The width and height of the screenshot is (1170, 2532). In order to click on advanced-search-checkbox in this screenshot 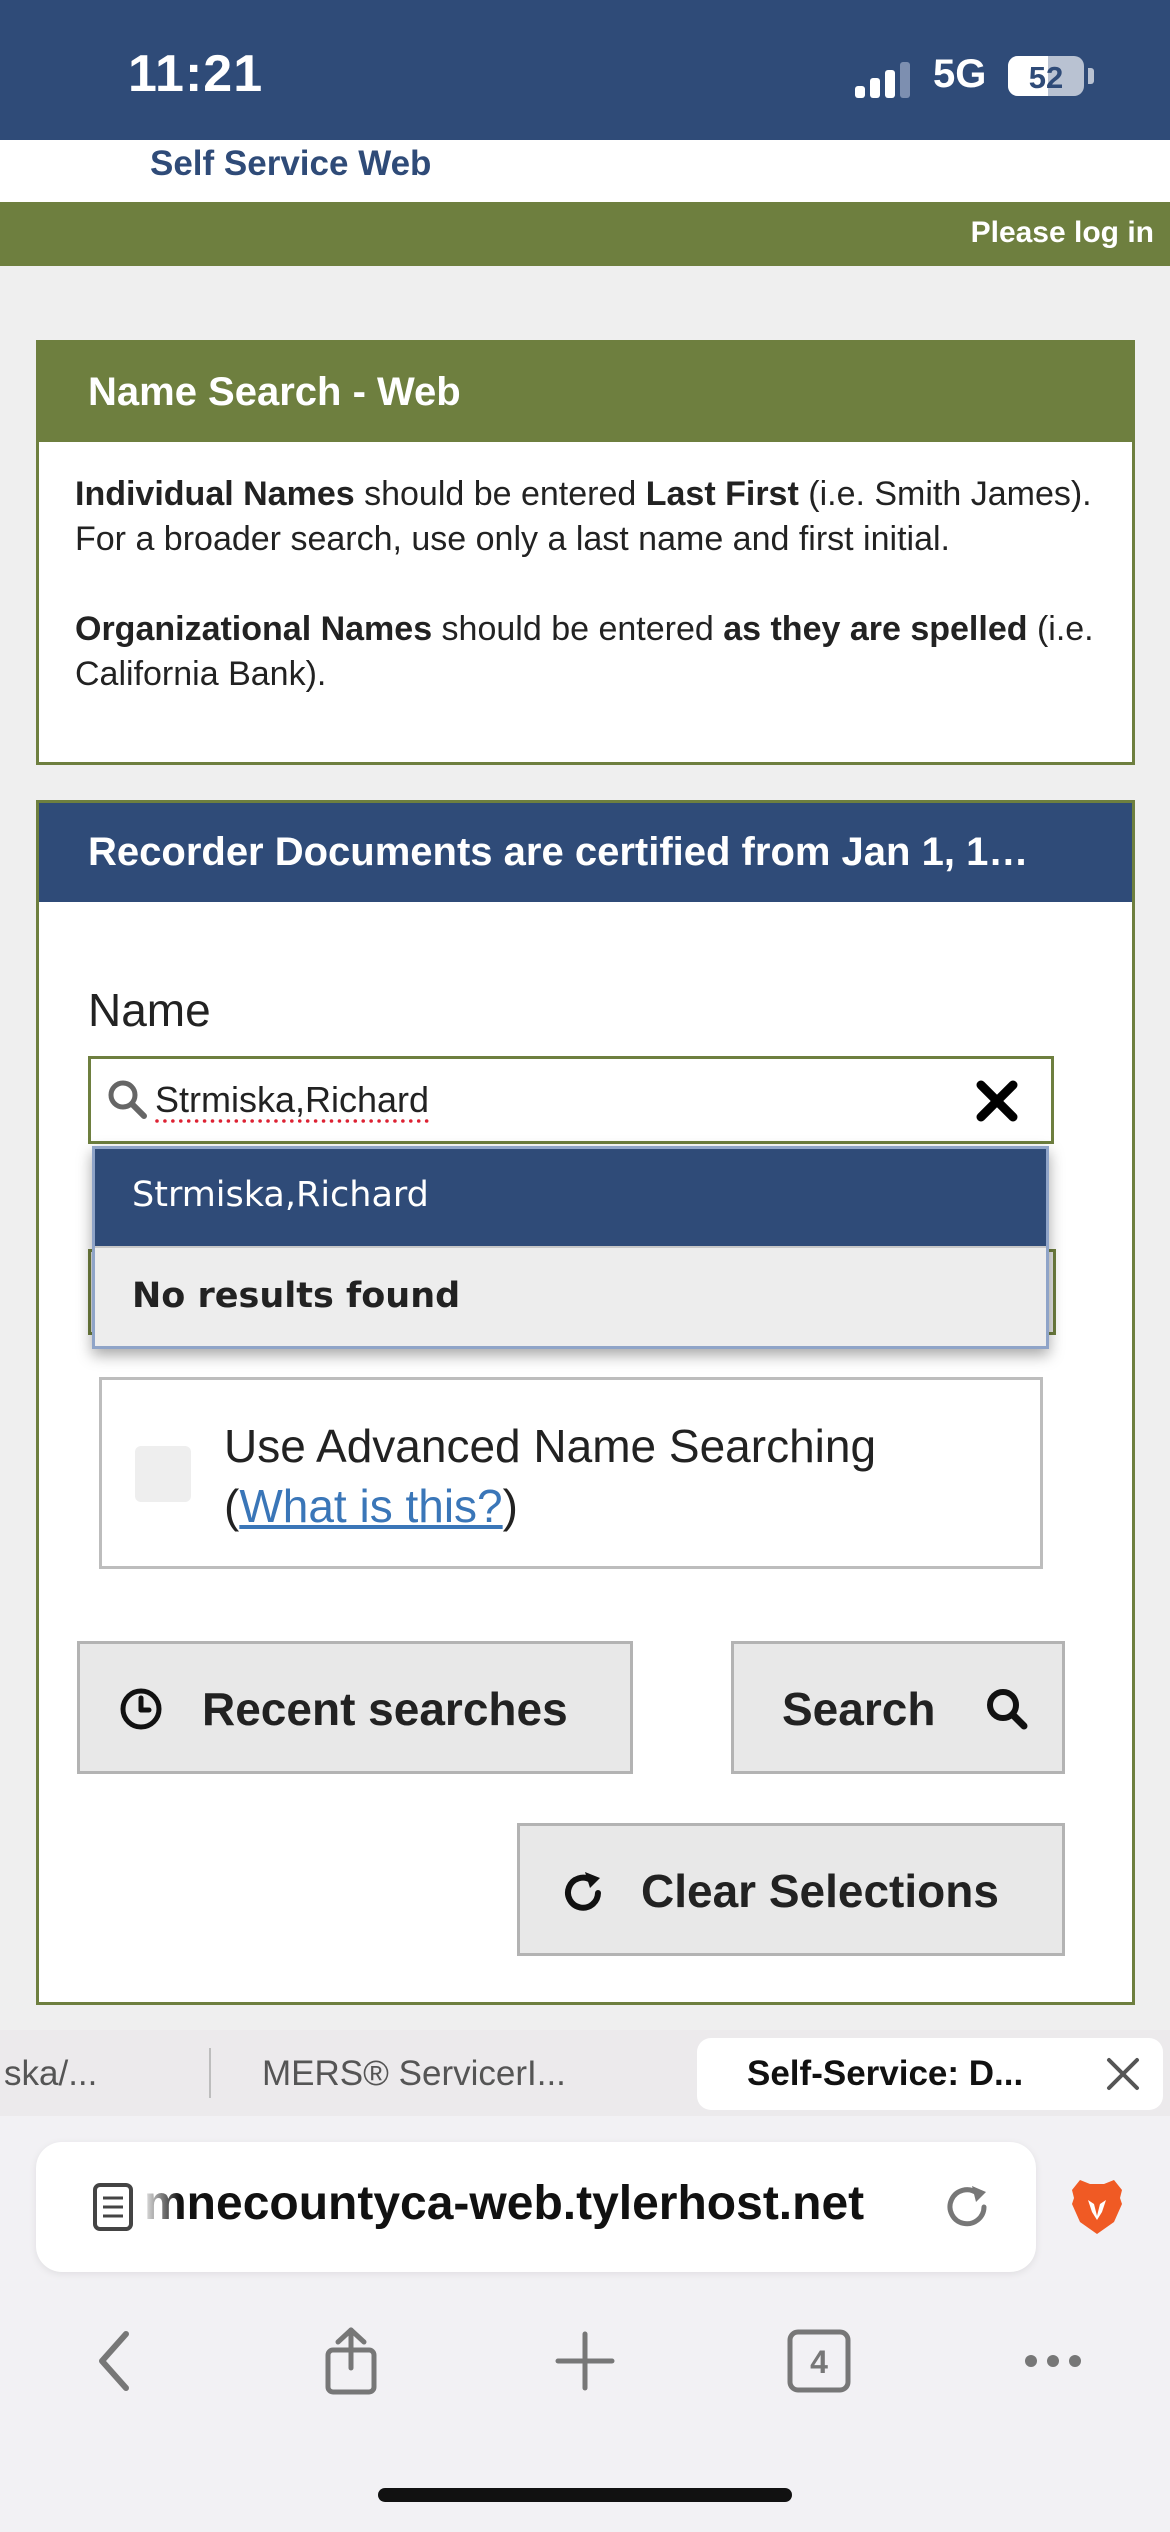, I will do `click(163, 1474)`.